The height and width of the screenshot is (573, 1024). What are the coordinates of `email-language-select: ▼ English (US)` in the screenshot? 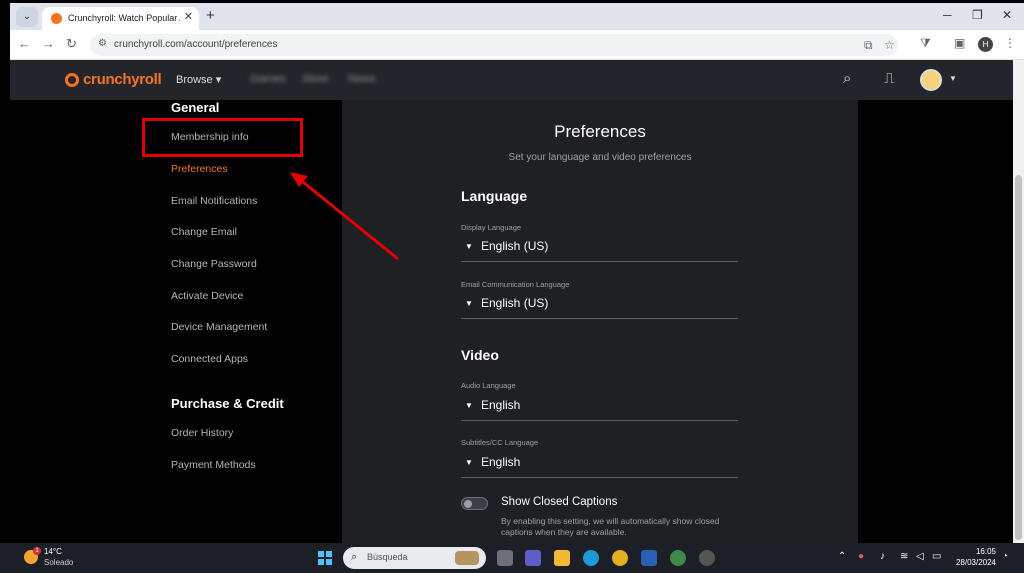 It's located at (599, 306).